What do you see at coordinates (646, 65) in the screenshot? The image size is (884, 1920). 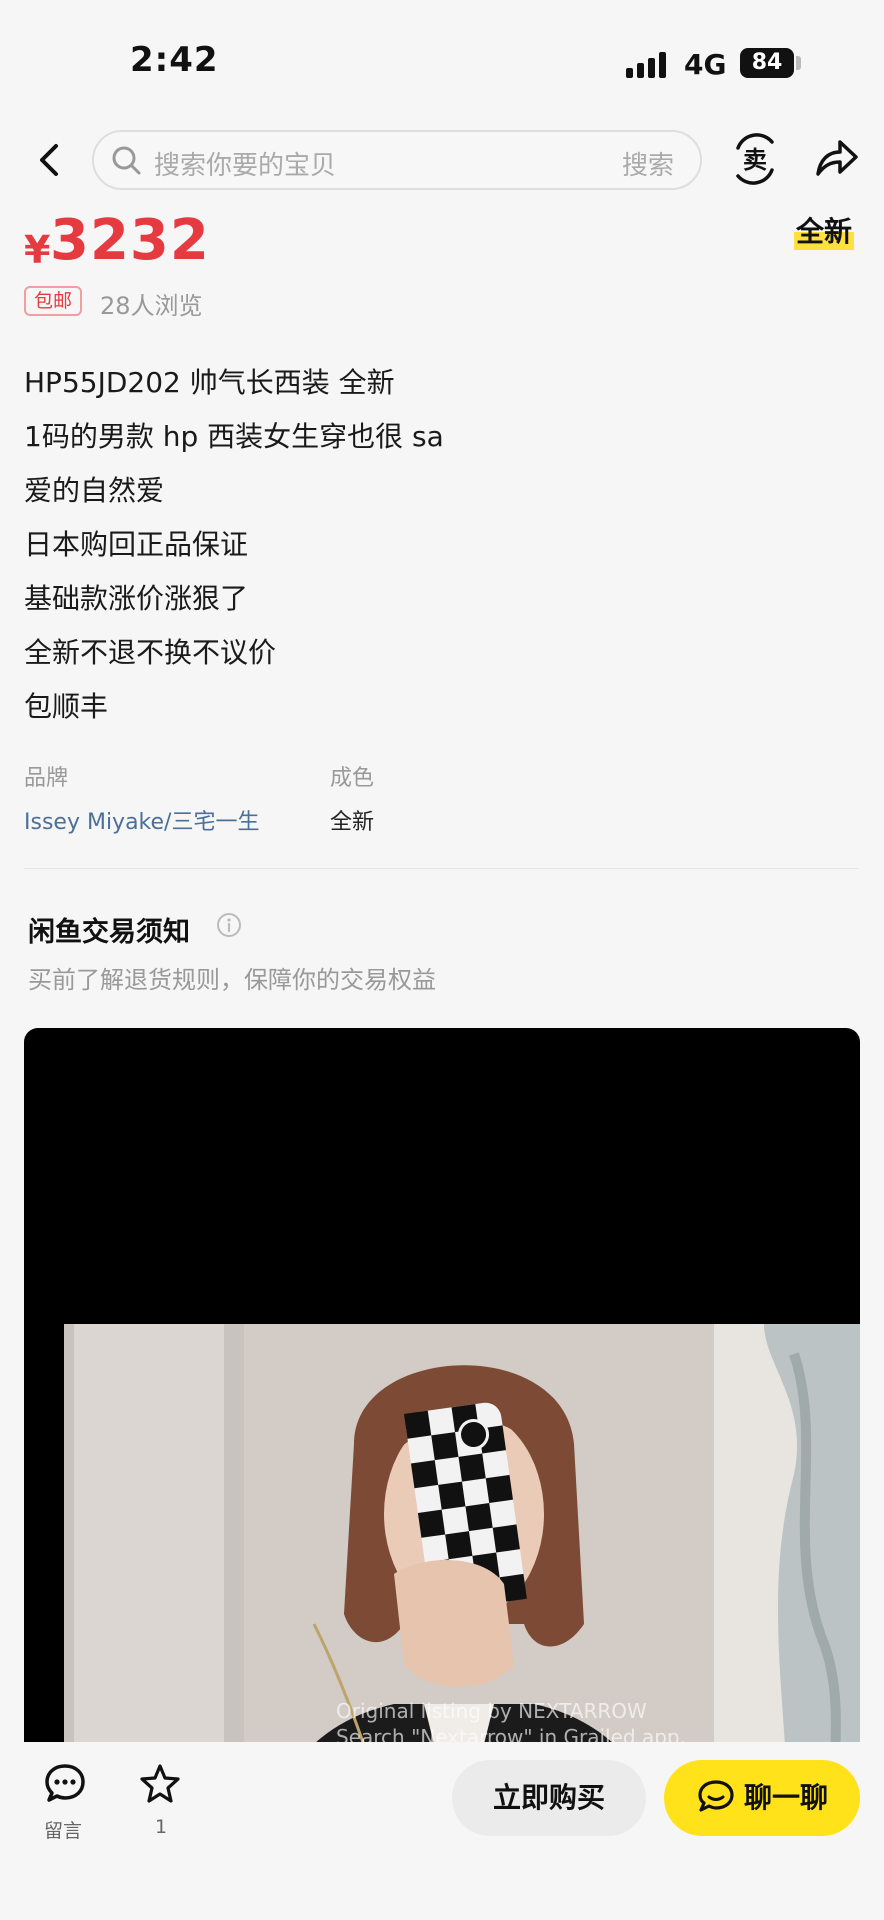 I see `signal-icon` at bounding box center [646, 65].